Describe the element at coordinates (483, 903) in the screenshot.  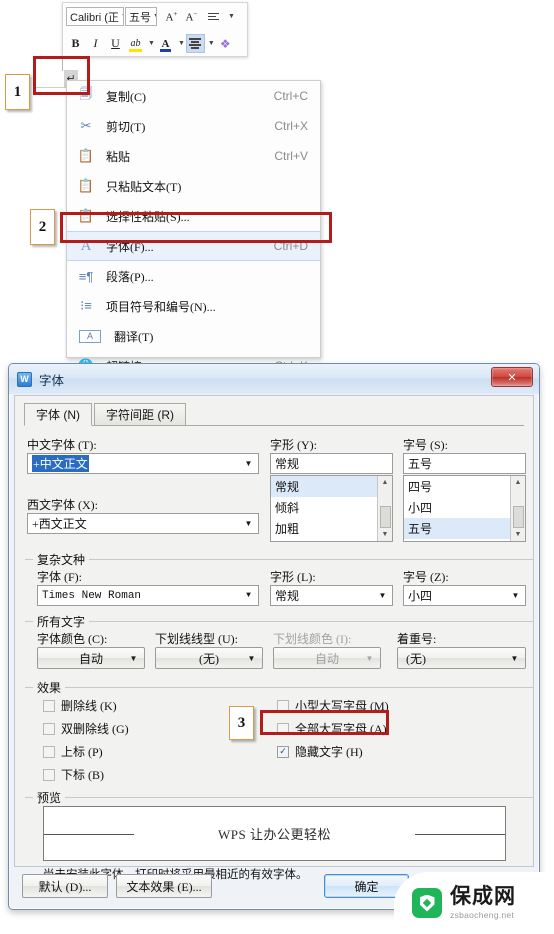
I see `watermark-text: 保成网 zsbaocheng.net` at that location.